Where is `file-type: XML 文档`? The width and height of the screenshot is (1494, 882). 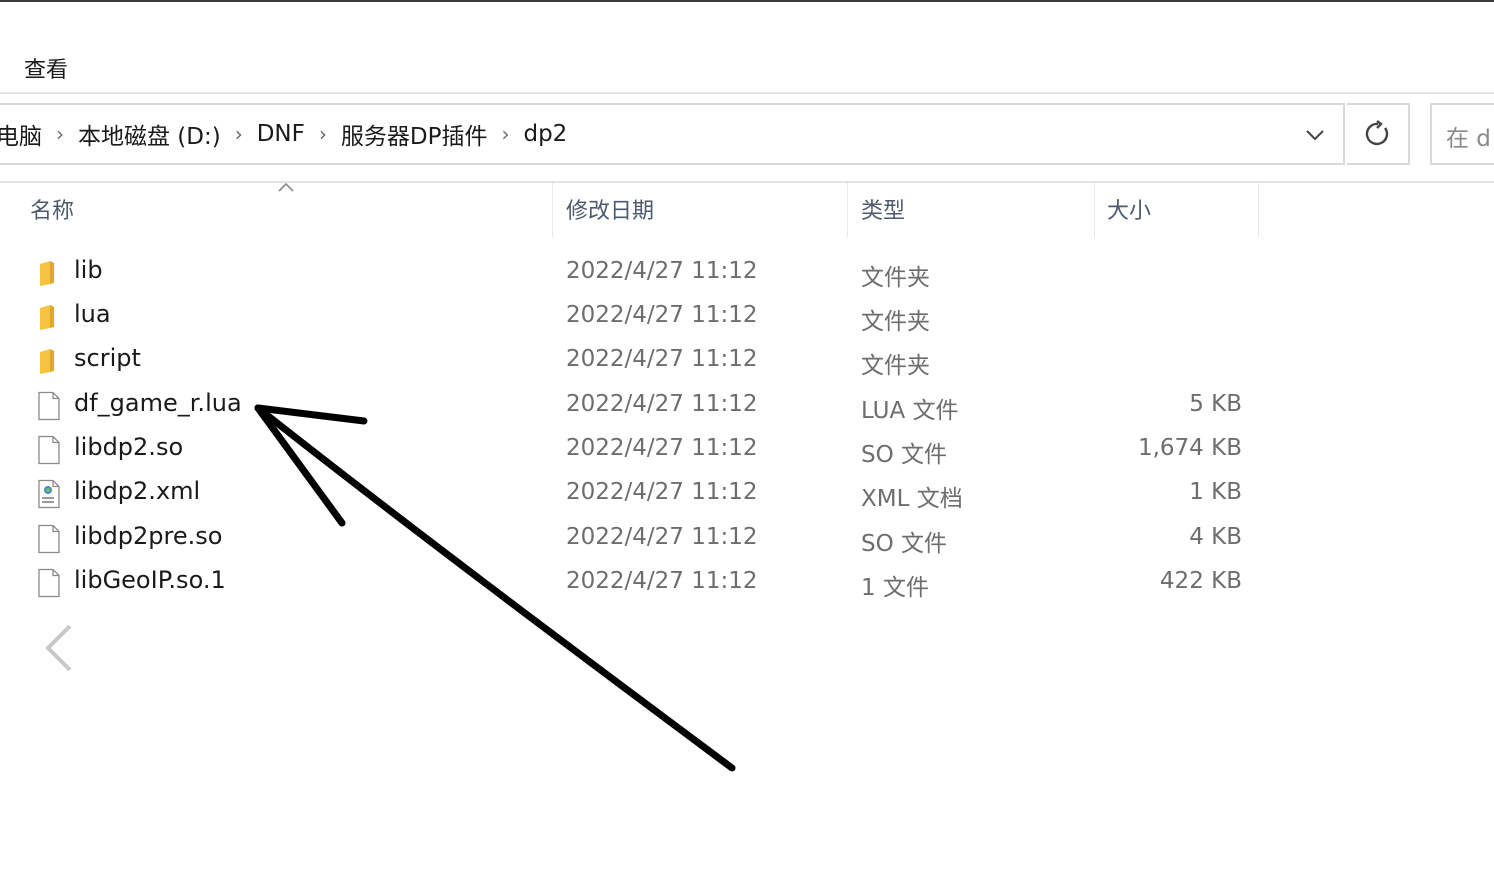
file-type: XML 文档 is located at coordinates (912, 499).